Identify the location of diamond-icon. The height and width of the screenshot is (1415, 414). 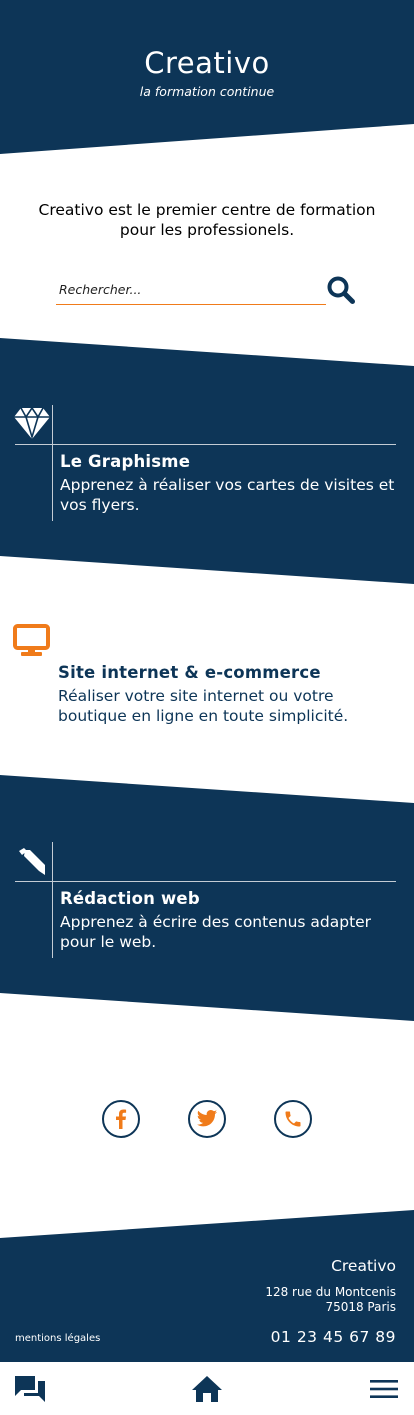
(32, 423).